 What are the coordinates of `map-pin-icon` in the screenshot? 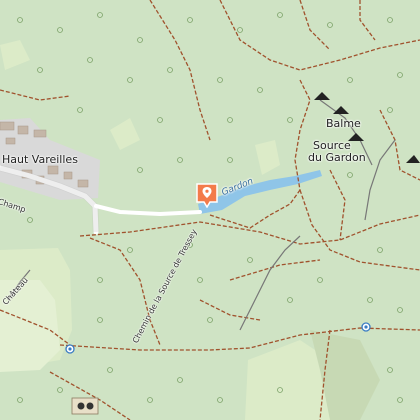 It's located at (207, 195).